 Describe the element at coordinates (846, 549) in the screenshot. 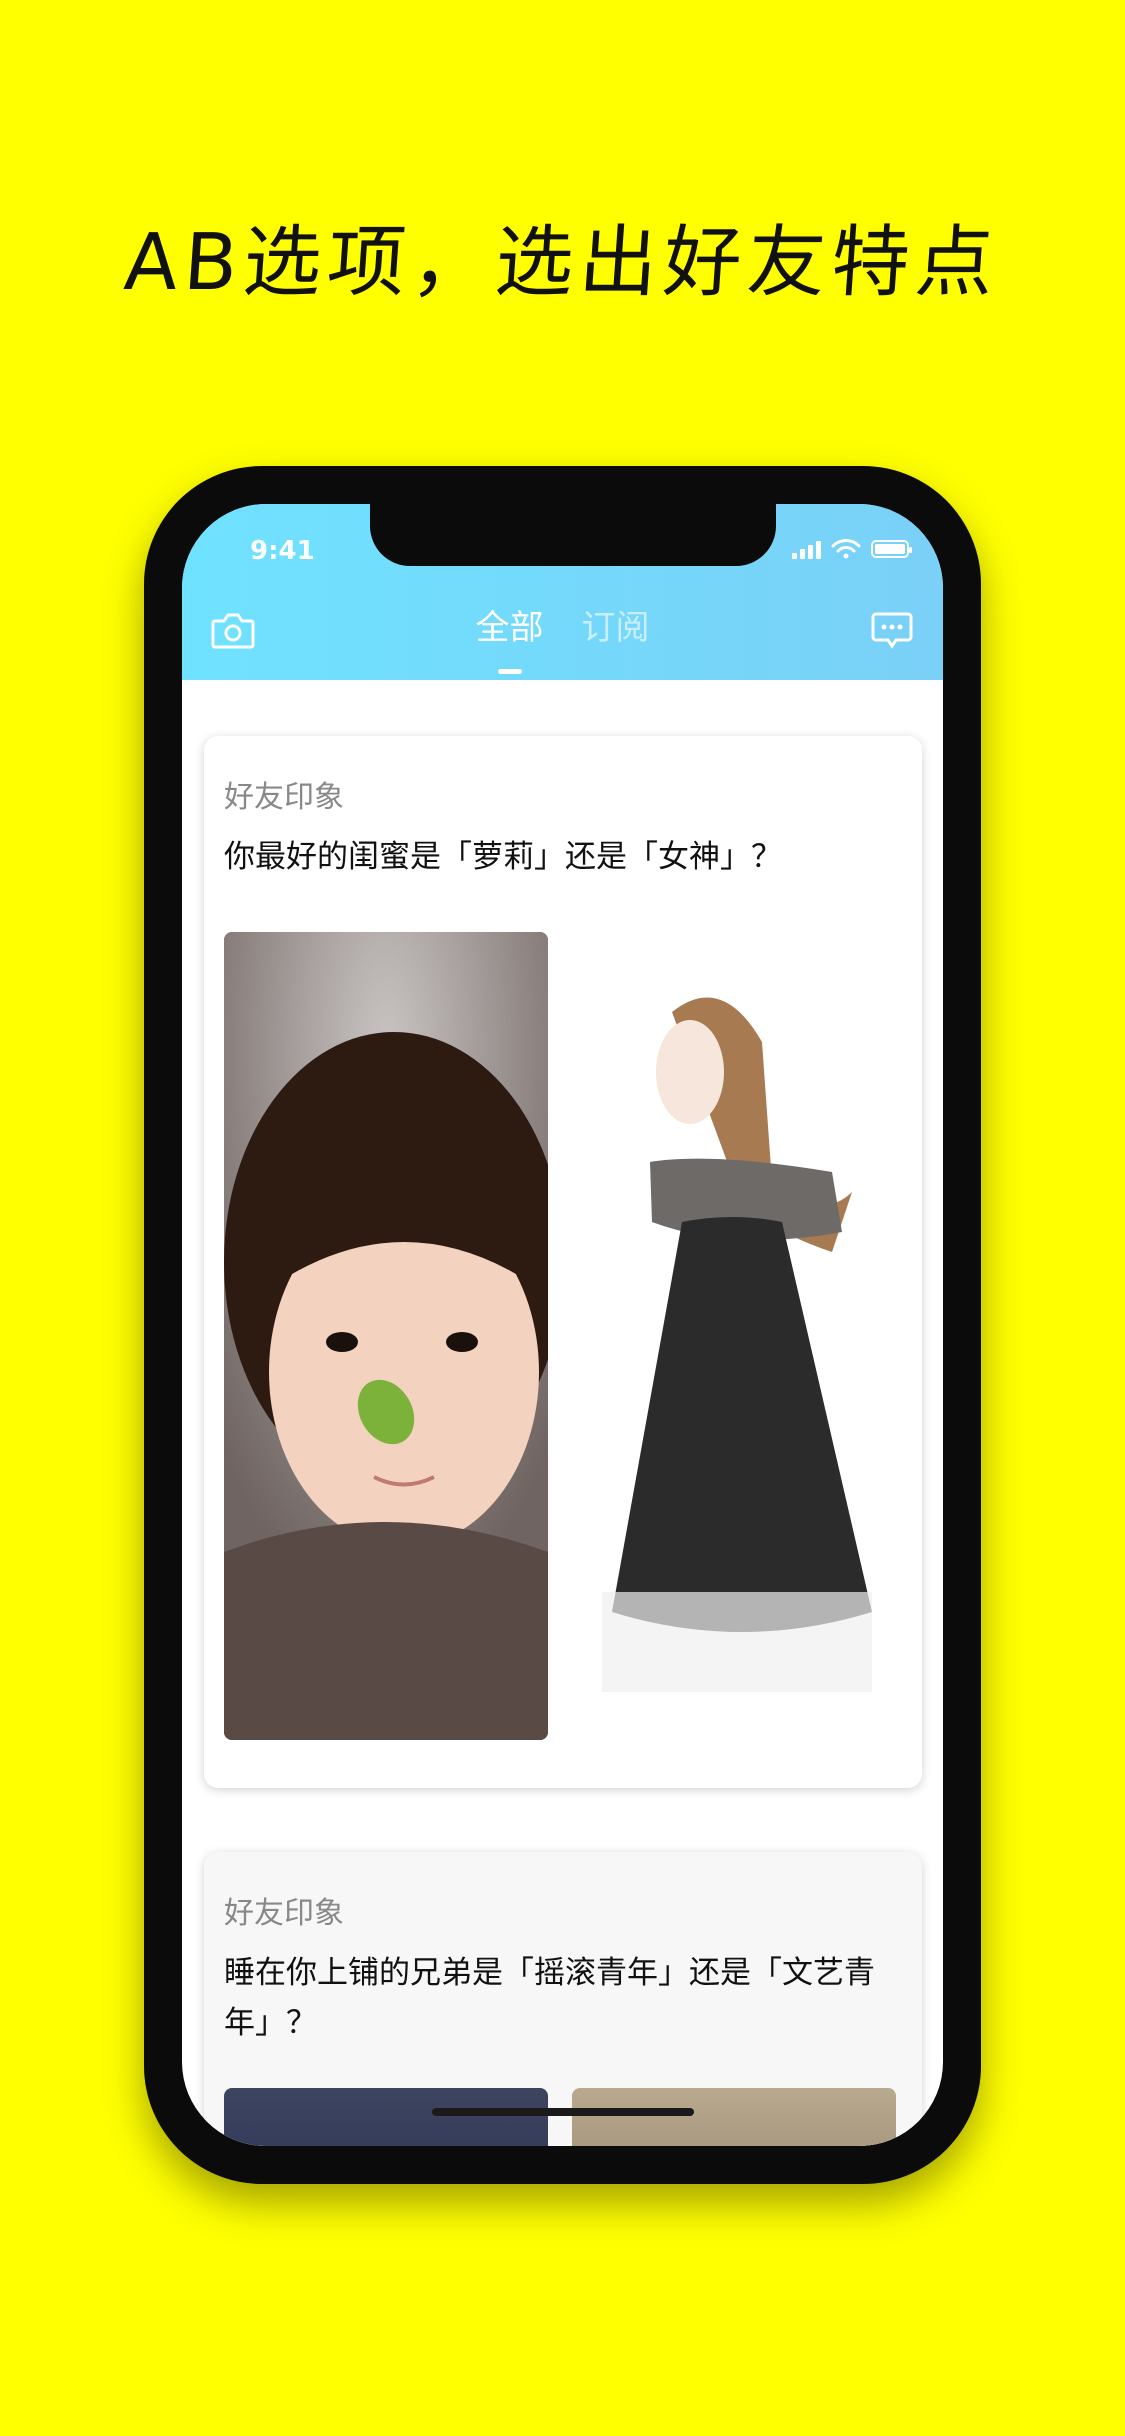

I see `wifi-icon` at that location.